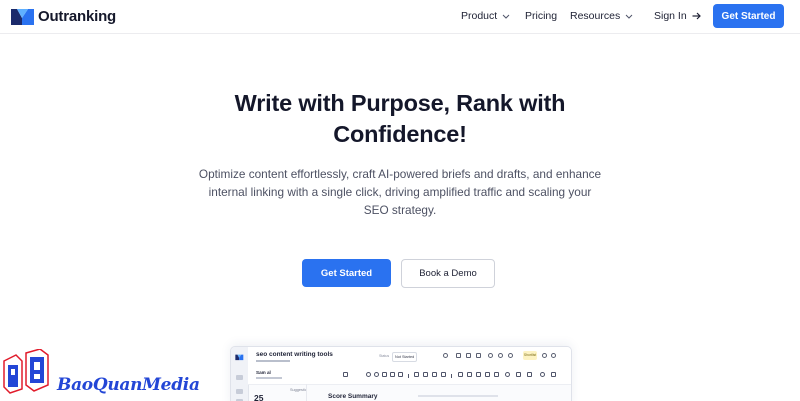 This screenshot has width=800, height=401. What do you see at coordinates (298, 390) in the screenshot?
I see `preview-suggestions-tab: Suggestio` at bounding box center [298, 390].